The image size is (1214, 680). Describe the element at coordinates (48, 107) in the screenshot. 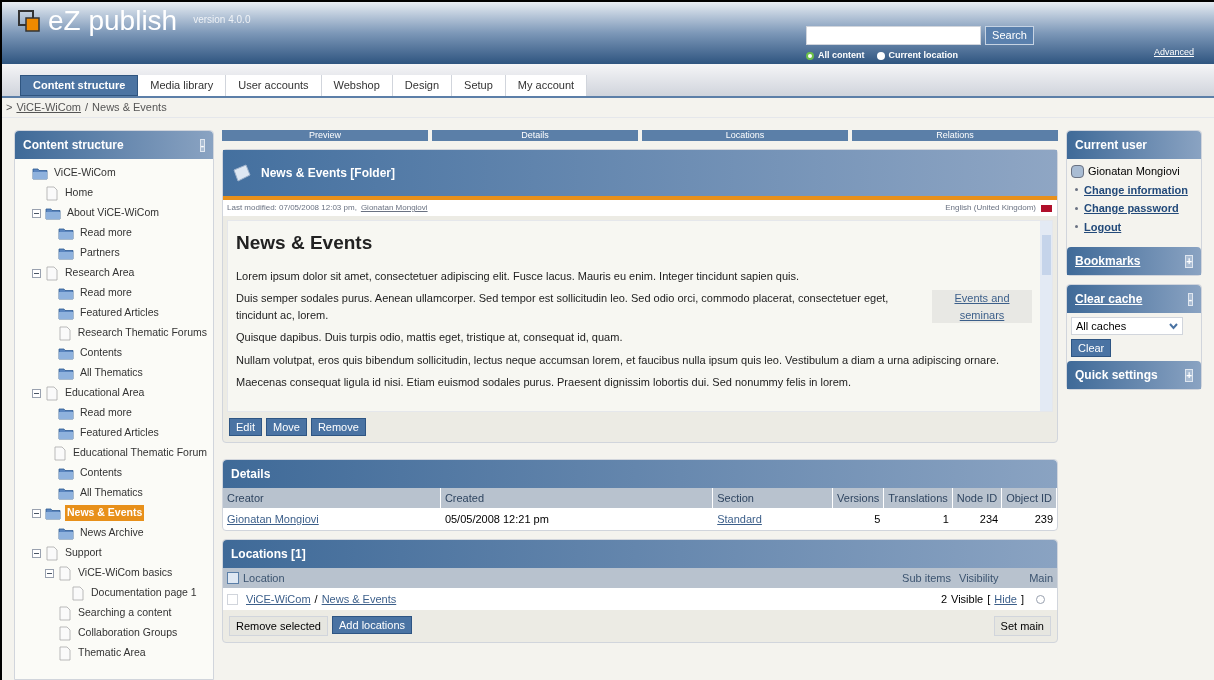

I see `breadcrumb-link: ViCE-WiCom` at that location.